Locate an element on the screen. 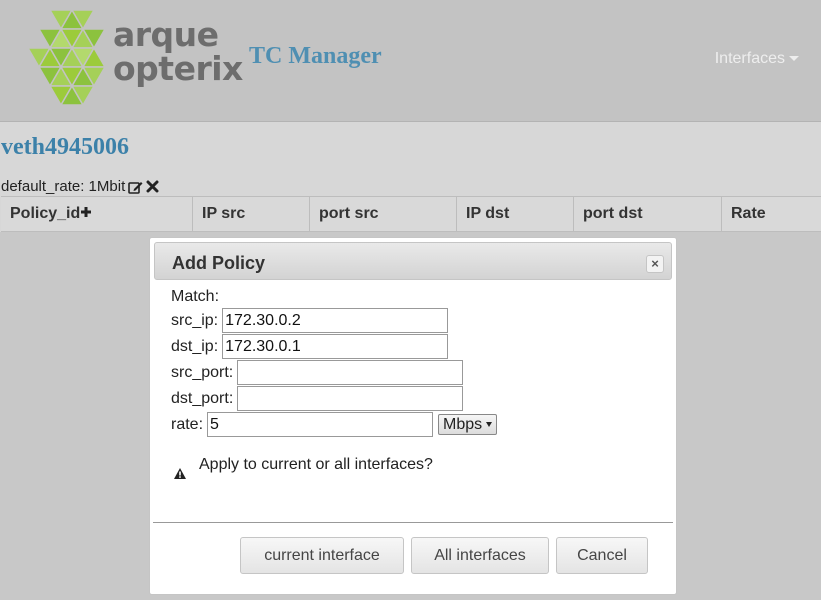 This screenshot has height=600, width=821. rate-row: rate: Mbps is located at coordinates (334, 424).